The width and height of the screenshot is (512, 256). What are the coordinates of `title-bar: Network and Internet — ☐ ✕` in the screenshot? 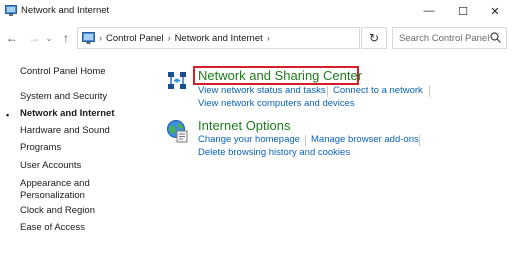 It's located at (256, 11).